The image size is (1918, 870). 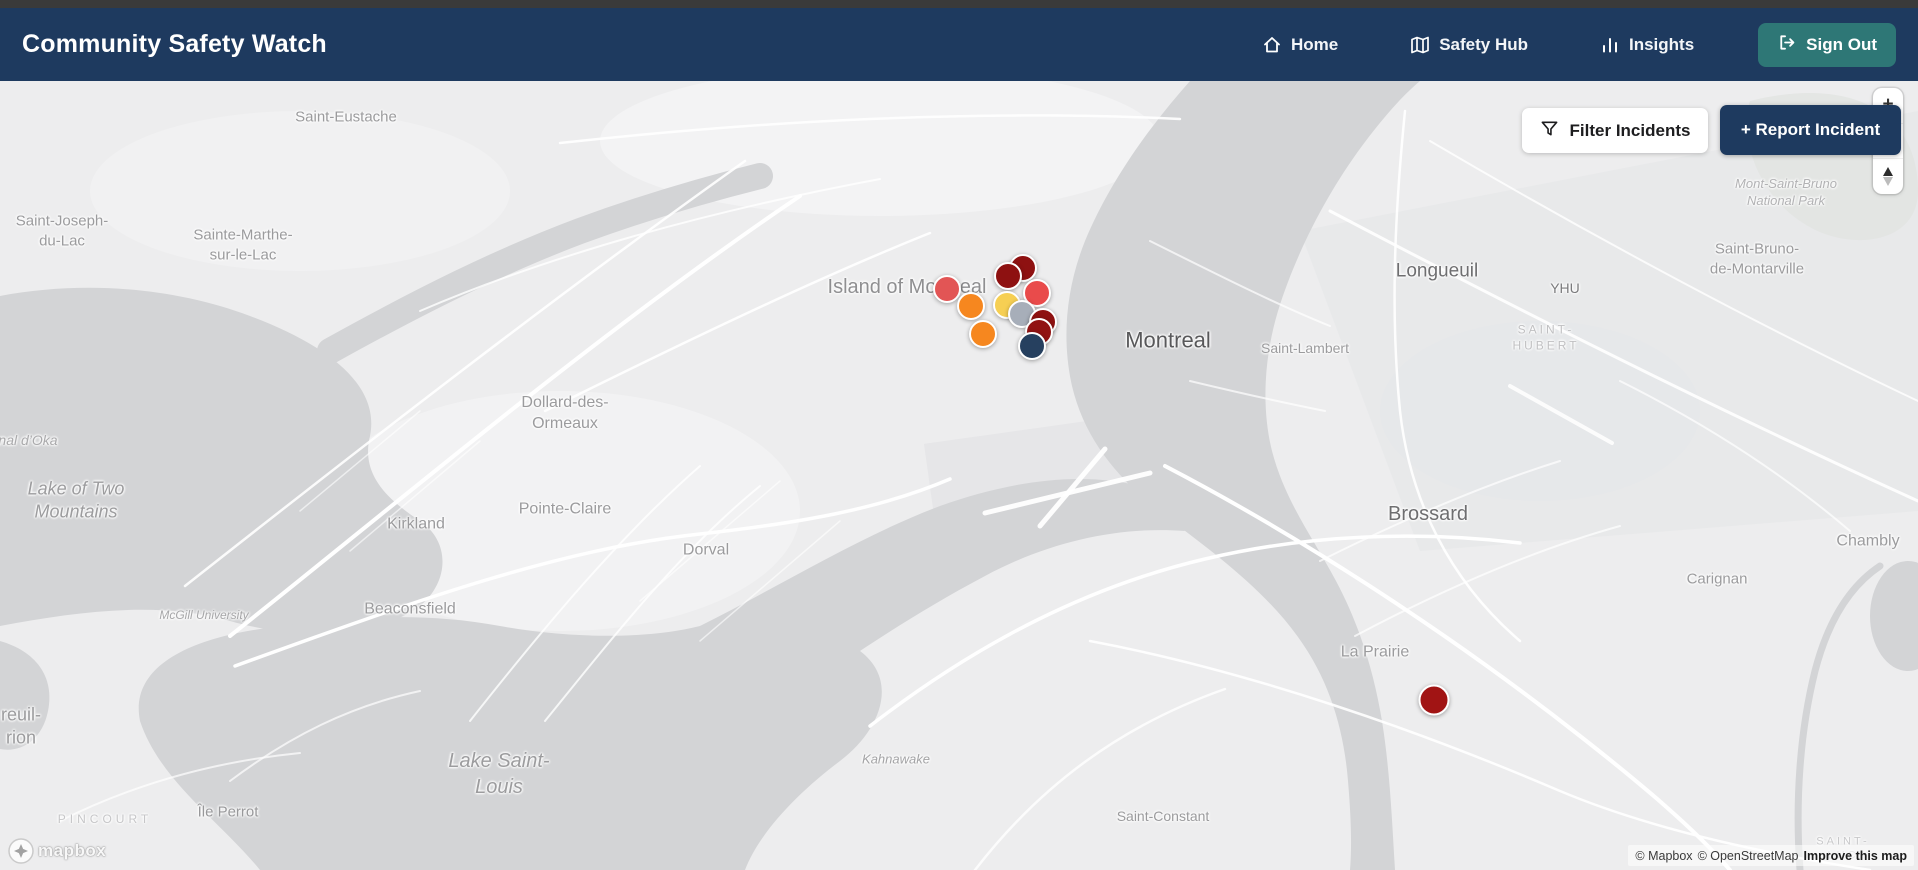 I want to click on mapbox-logo: mapbox, so click(x=57, y=851).